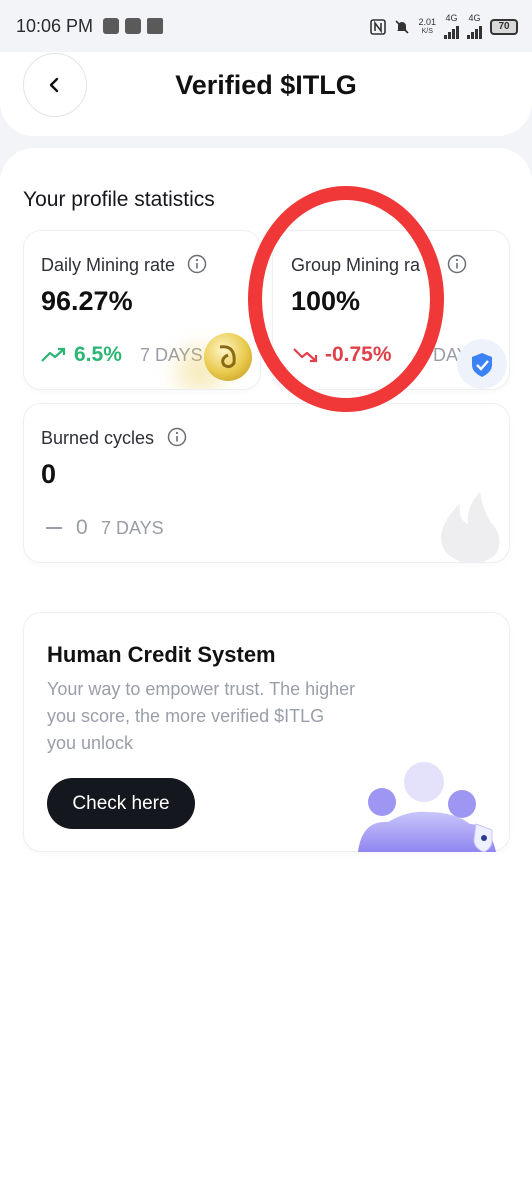 The height and width of the screenshot is (1200, 532). Describe the element at coordinates (266, 85) in the screenshot. I see `page-title: Verified $ITLG` at that location.